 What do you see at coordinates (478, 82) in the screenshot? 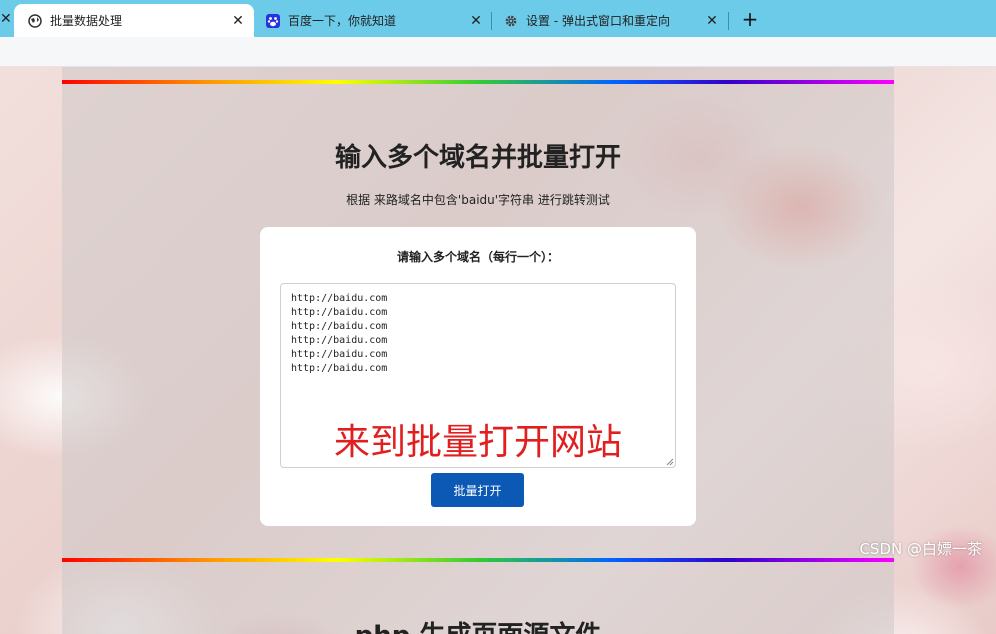
I see `rainbow-divider-top` at bounding box center [478, 82].